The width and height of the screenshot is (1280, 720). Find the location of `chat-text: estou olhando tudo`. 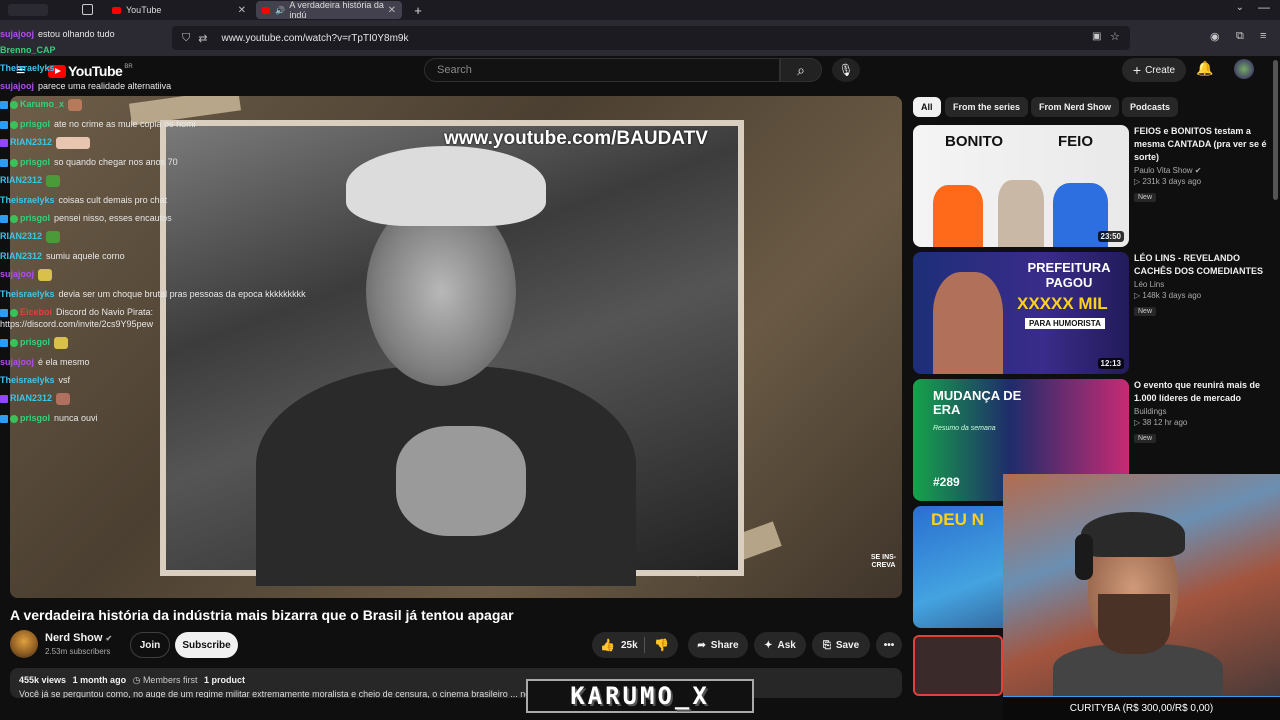

chat-text: estou olhando tudo is located at coordinates (76, 34).